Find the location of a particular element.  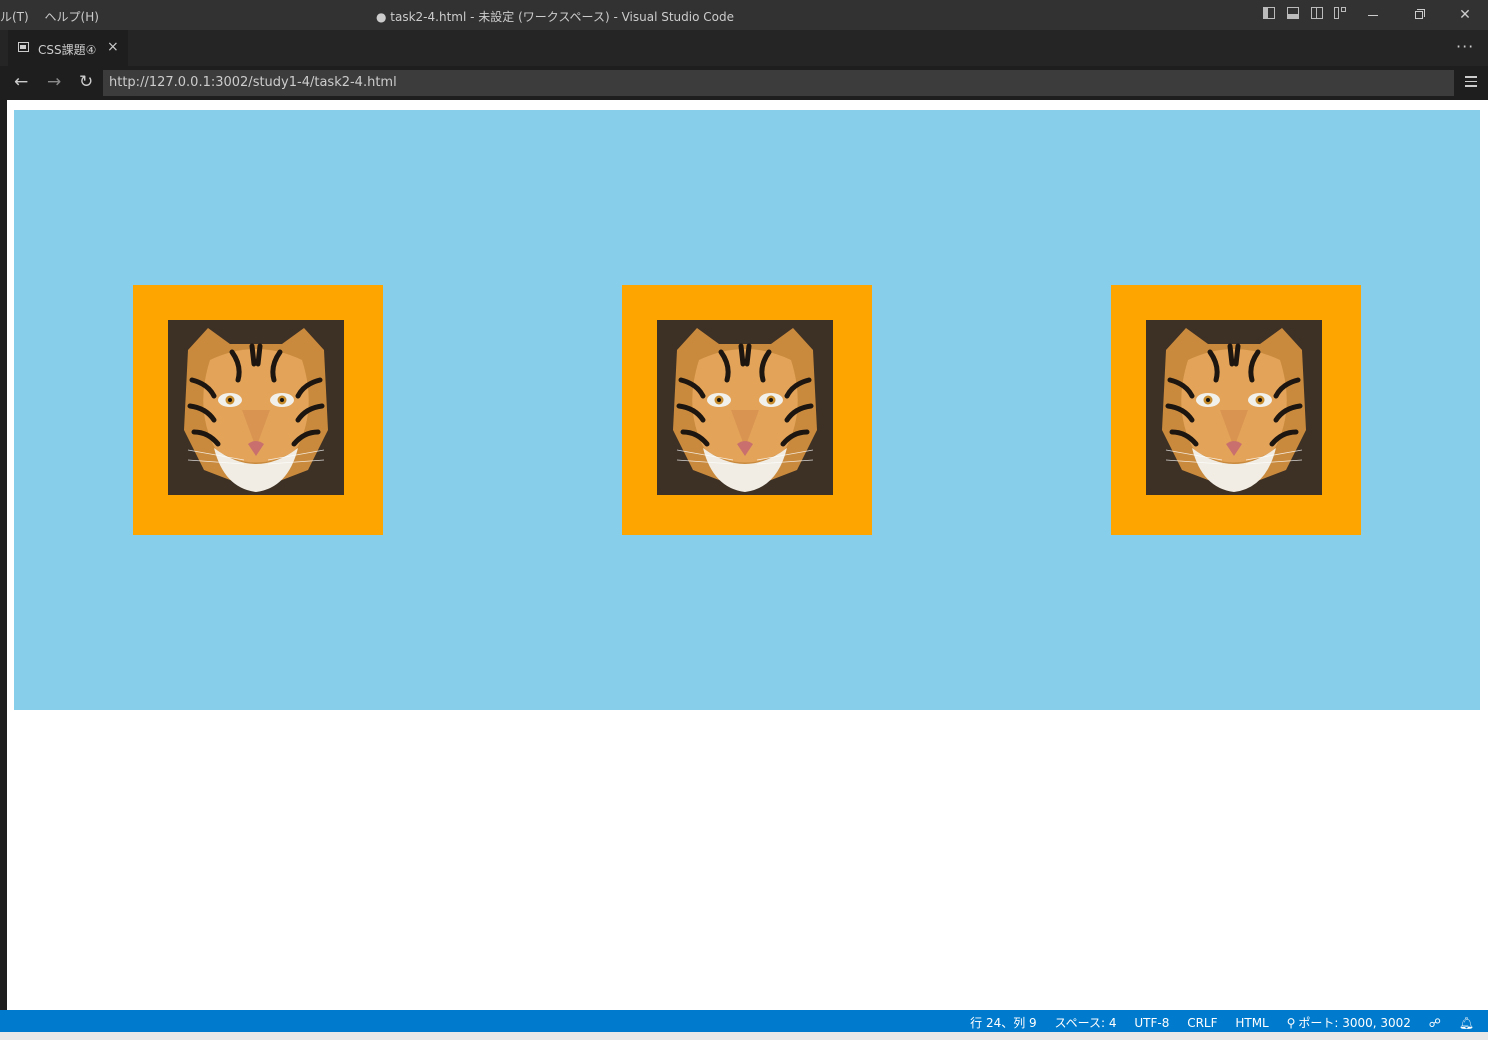

tab-bar: CSS課題④ × ··· is located at coordinates (744, 48).